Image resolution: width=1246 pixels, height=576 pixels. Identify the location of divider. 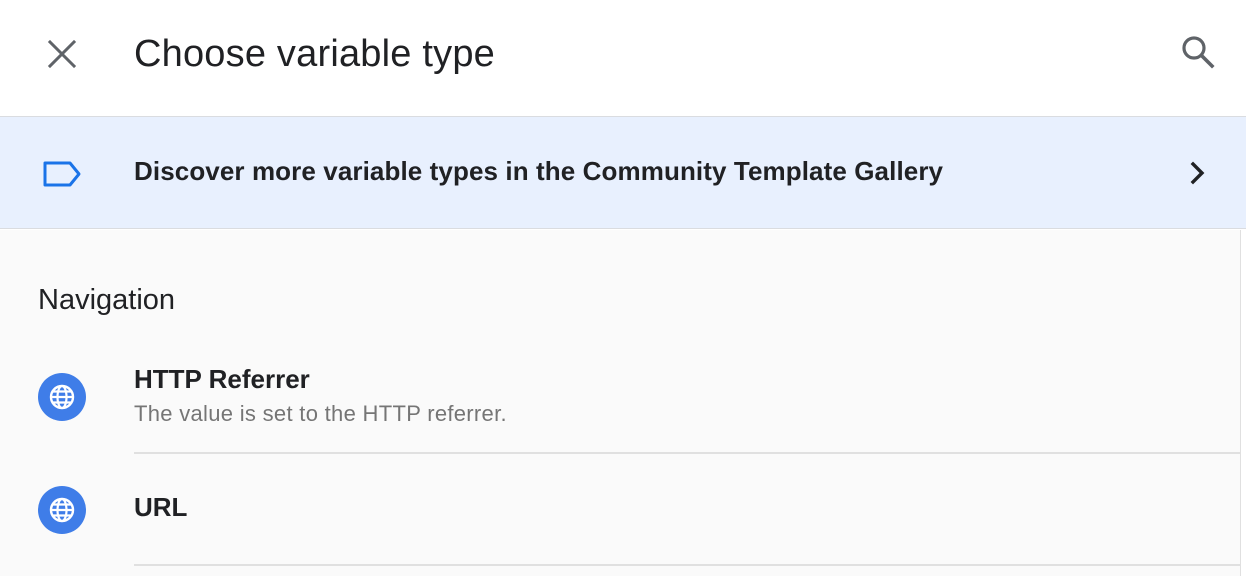
(687, 565).